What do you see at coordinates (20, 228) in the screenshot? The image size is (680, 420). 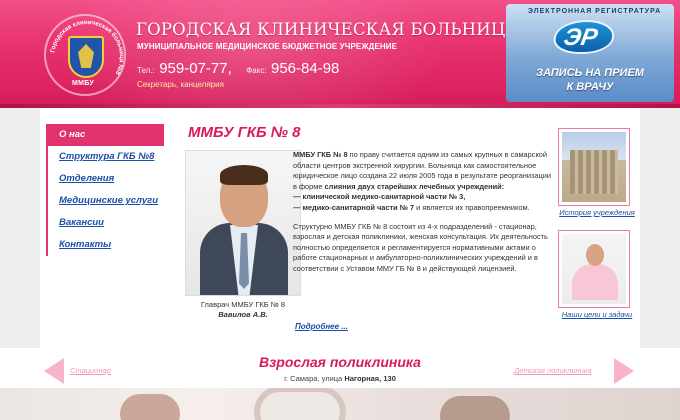 I see `left-margin` at bounding box center [20, 228].